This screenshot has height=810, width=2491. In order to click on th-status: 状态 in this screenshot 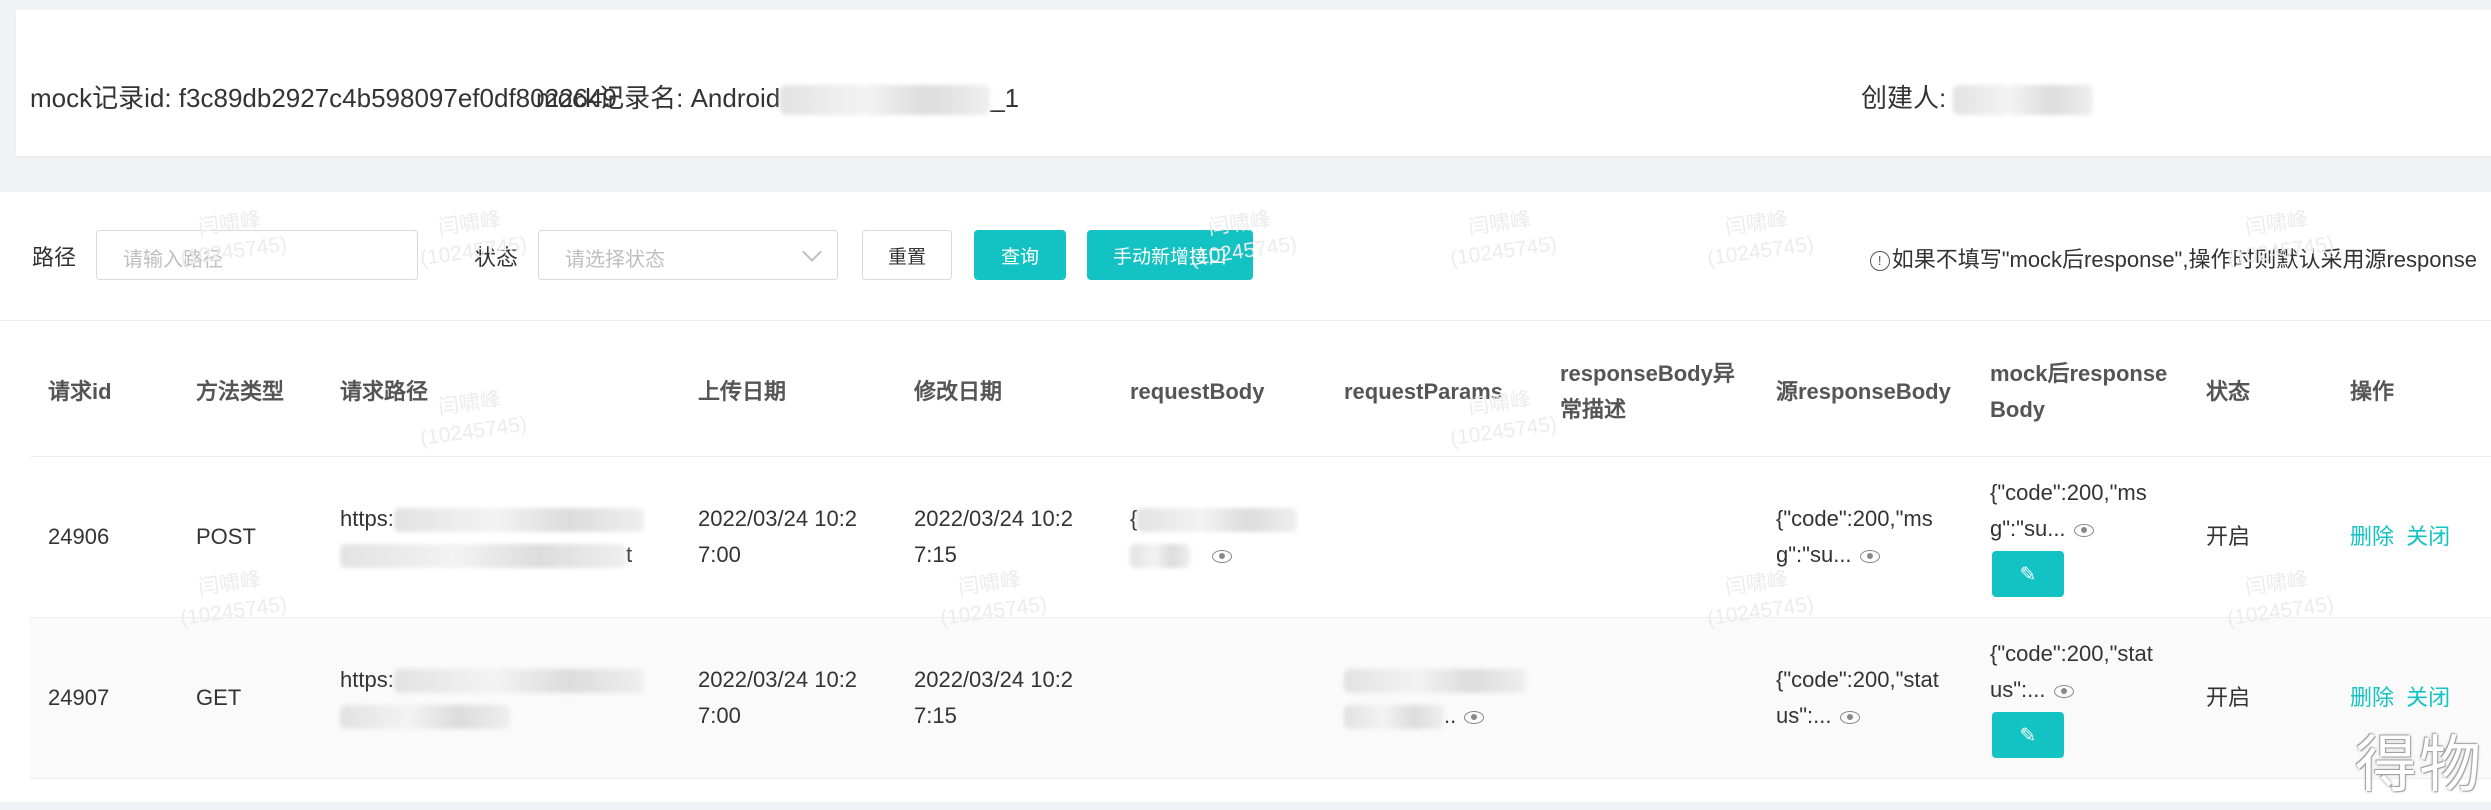, I will do `click(2228, 391)`.